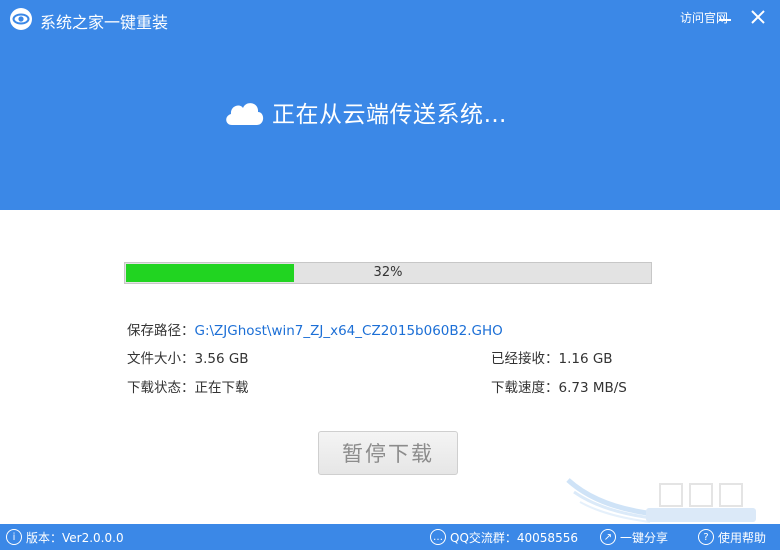 The width and height of the screenshot is (780, 550). I want to click on download-speed-row: 下载速度：6.73 MB/S, so click(559, 386).